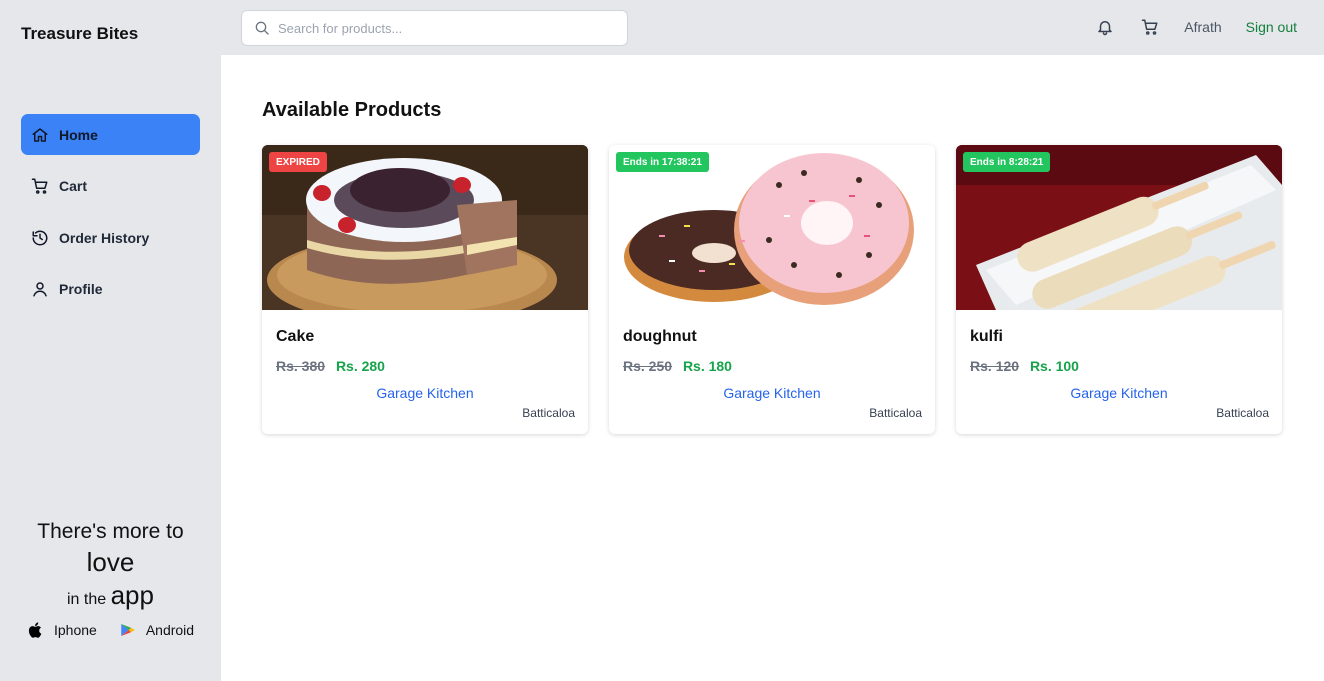 The height and width of the screenshot is (681, 1324). I want to click on app-promo: There's more to love in the app, so click(110, 567).